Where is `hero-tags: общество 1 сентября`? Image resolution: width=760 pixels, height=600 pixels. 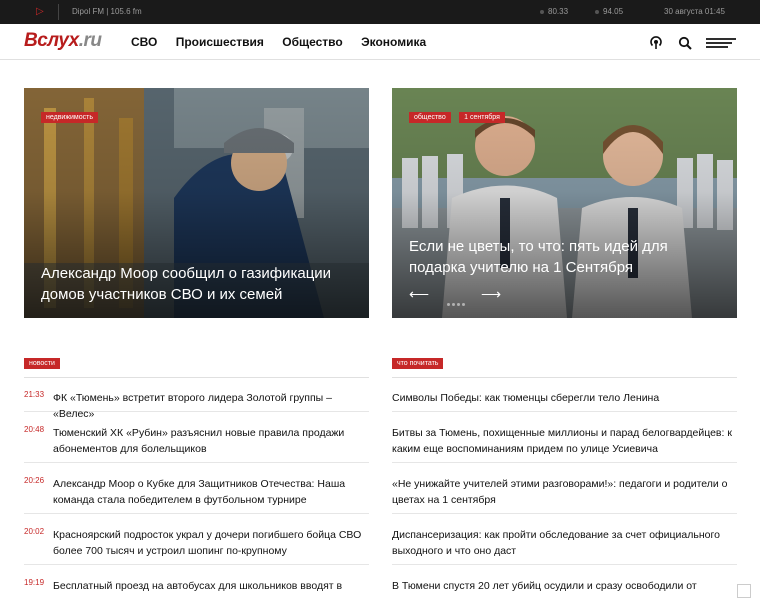 hero-tags: общество 1 сентября is located at coordinates (459, 115).